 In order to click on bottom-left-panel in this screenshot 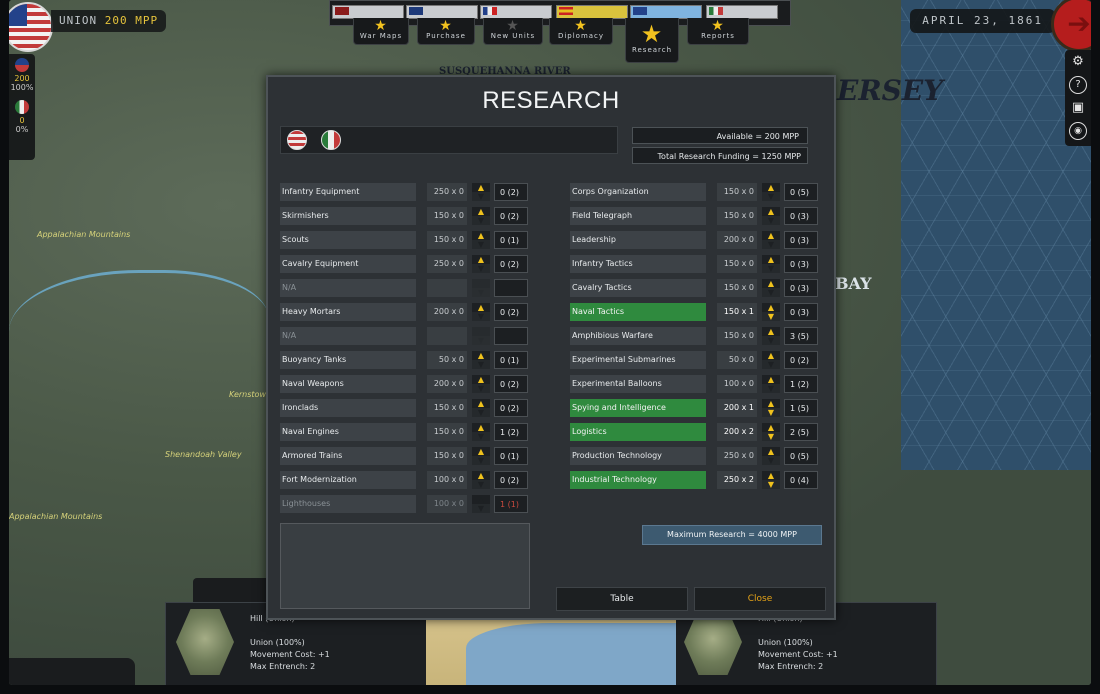, I will do `click(72, 671)`.